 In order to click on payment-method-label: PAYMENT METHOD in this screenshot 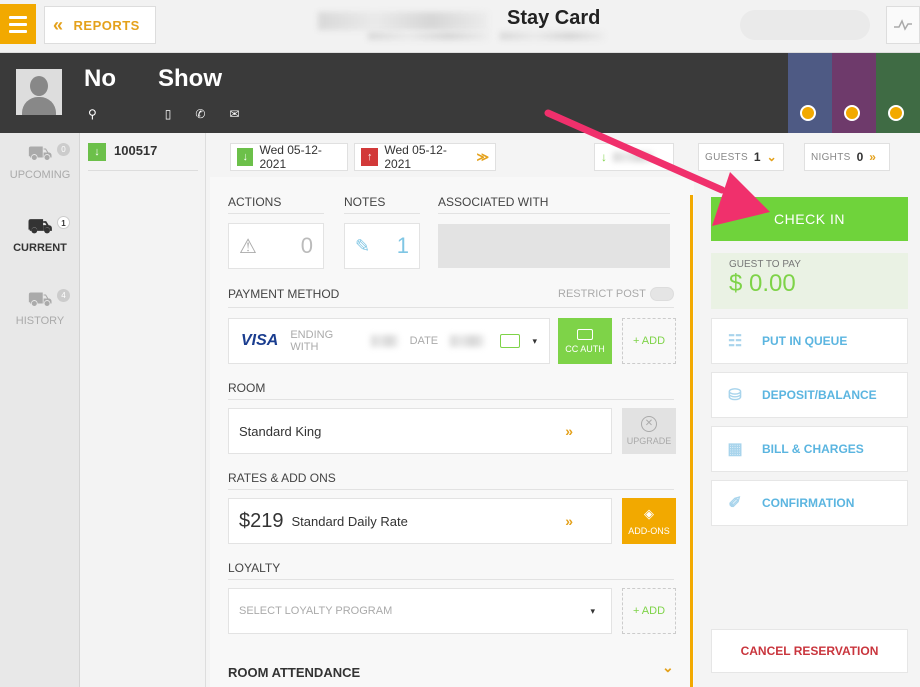, I will do `click(284, 294)`.